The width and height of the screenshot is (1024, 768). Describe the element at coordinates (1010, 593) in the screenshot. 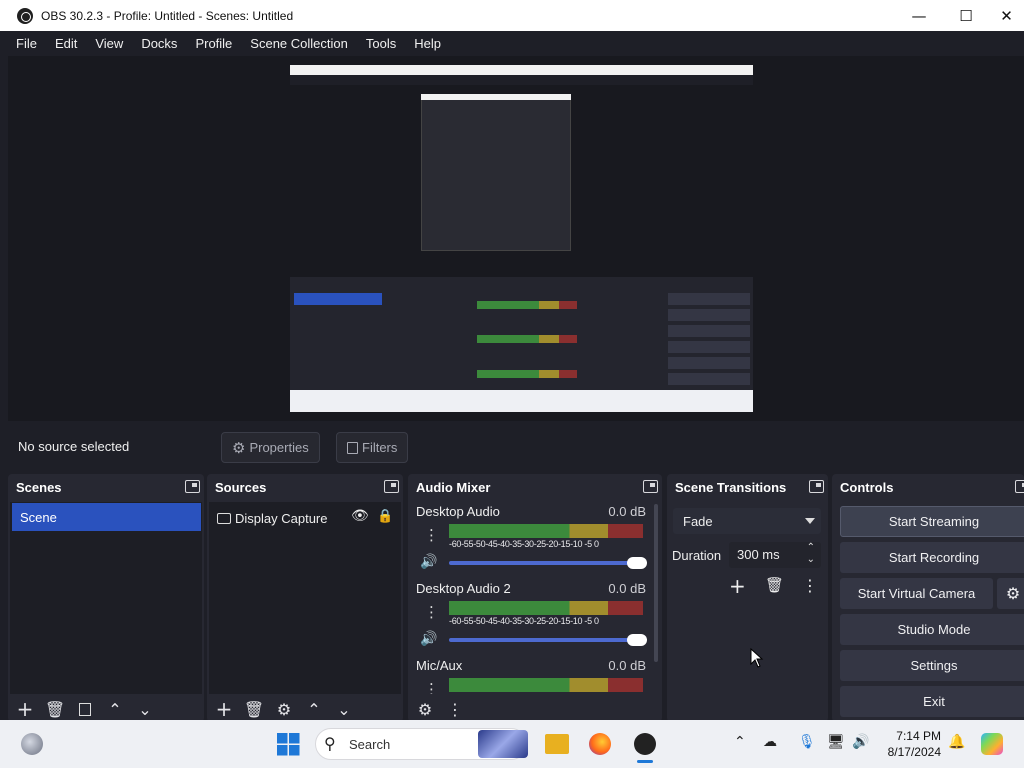

I see `virtual-camera-settings-gear-icon: ⚙` at that location.